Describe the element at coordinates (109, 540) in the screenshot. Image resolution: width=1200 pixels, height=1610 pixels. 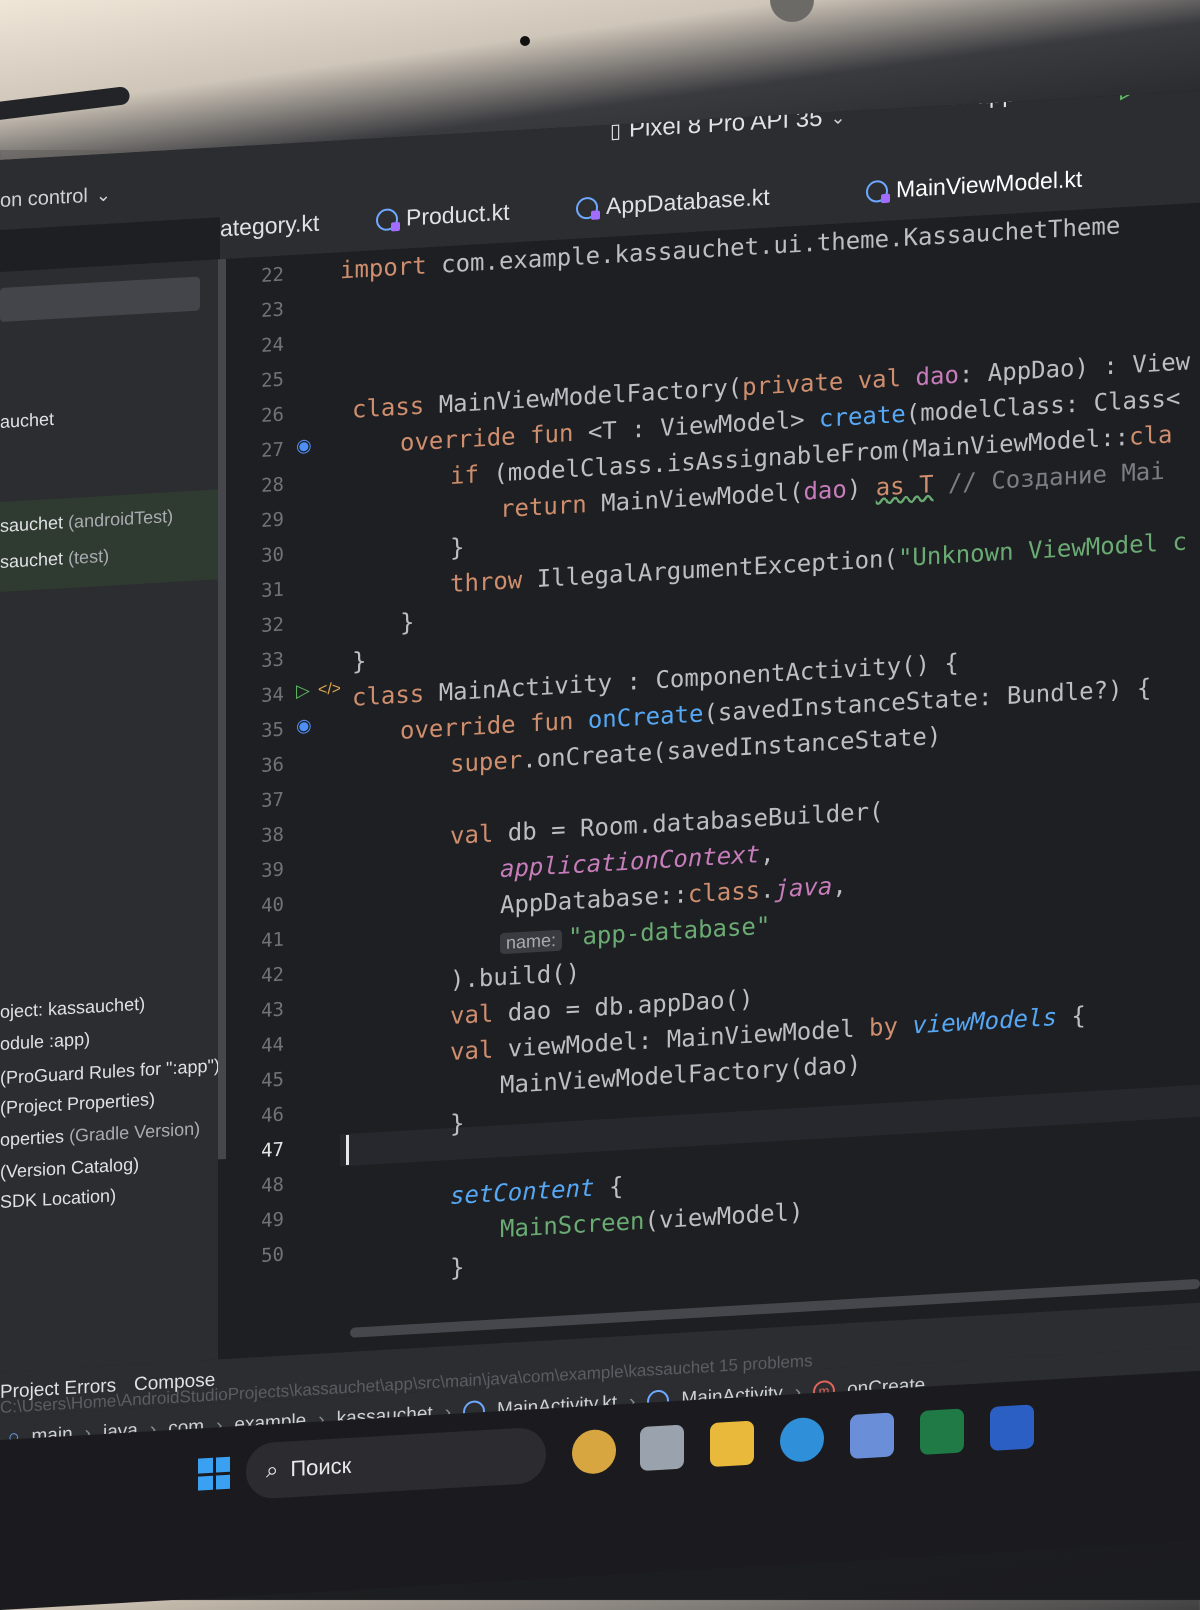
I see `test-sources-highlight` at that location.